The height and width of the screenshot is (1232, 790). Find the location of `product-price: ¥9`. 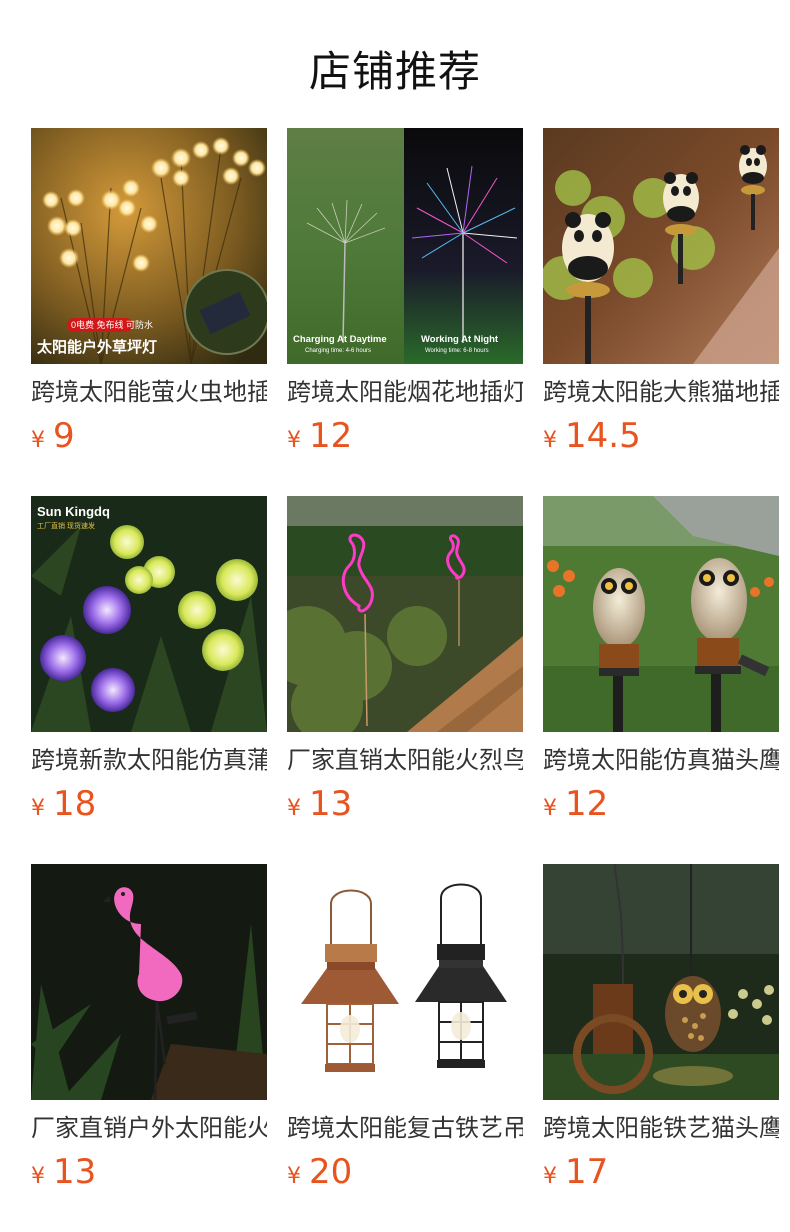

product-price: ¥9 is located at coordinates (149, 436).